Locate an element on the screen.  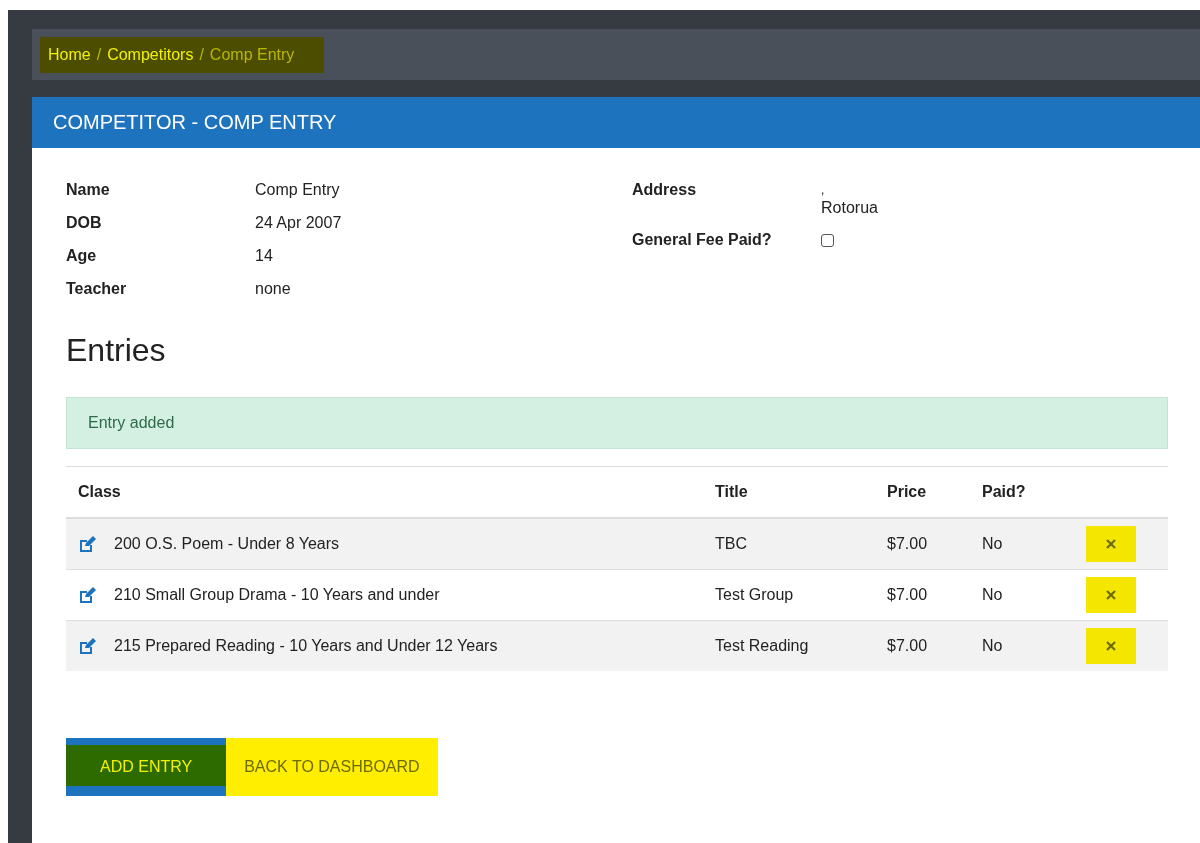
success-alert: Entry added is located at coordinates (617, 423).